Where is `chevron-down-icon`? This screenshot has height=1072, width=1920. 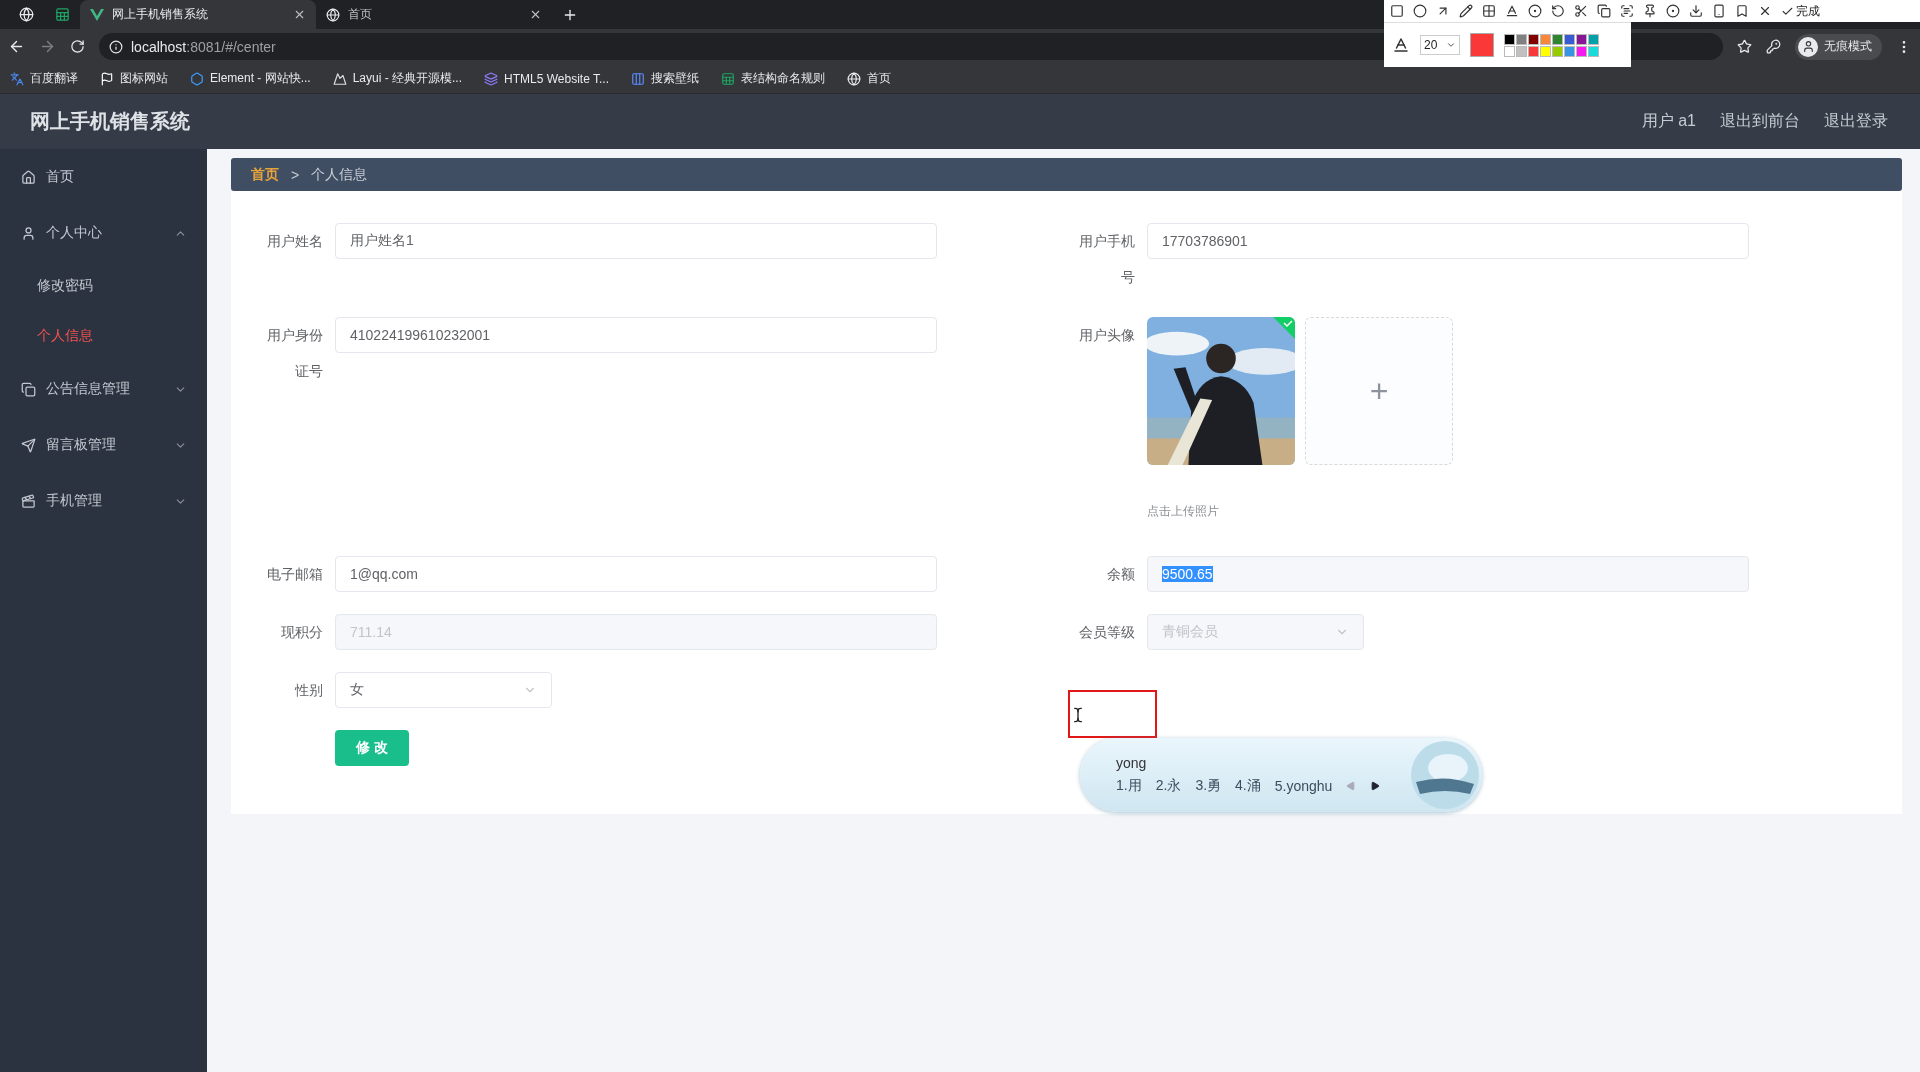
chevron-down-icon is located at coordinates (1451, 45).